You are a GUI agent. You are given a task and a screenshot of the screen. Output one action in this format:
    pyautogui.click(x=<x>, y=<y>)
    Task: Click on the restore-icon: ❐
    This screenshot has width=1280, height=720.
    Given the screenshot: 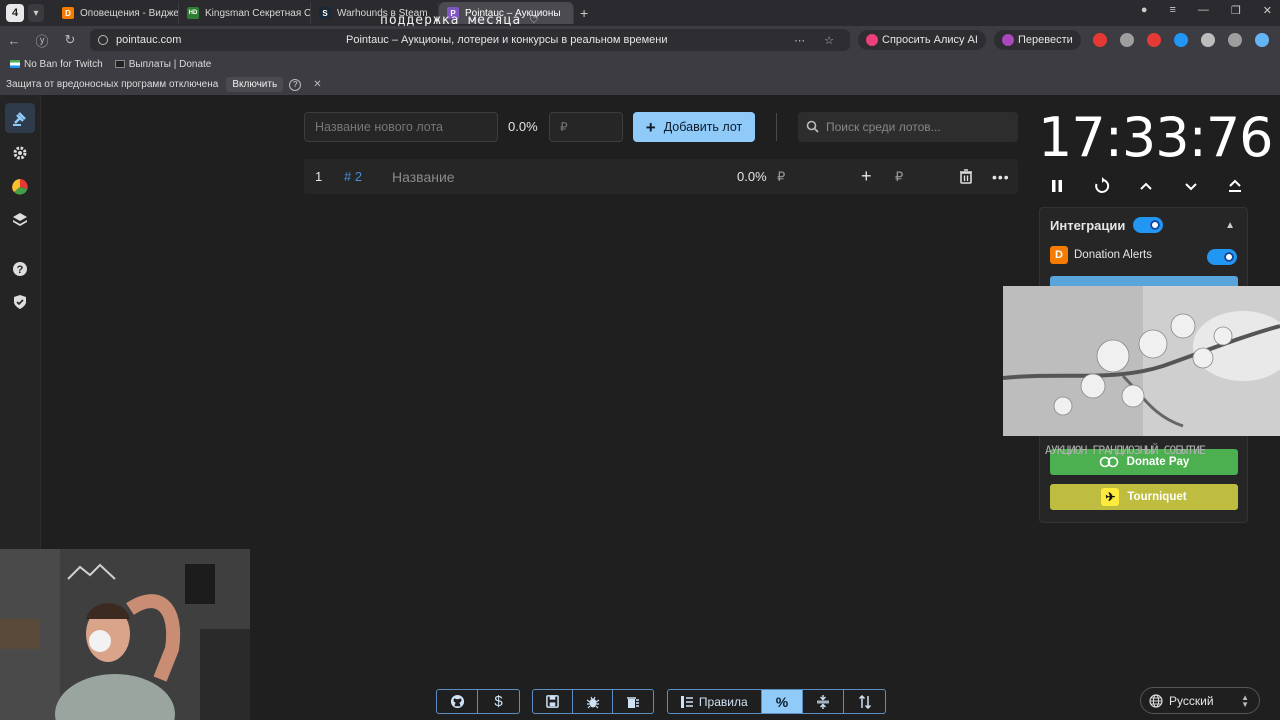 What is the action you would take?
    pyautogui.click(x=1236, y=10)
    